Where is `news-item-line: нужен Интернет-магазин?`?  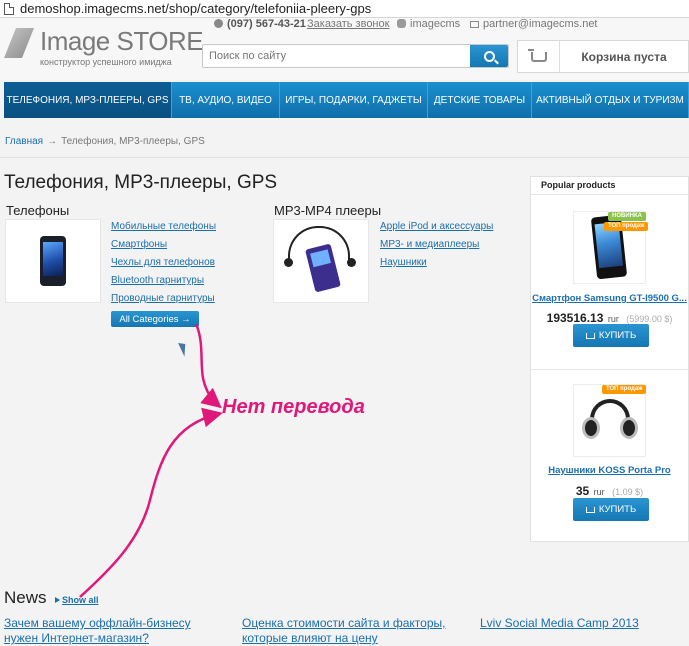
news-item-line: нужен Интернет-магазин? is located at coordinates (76, 638).